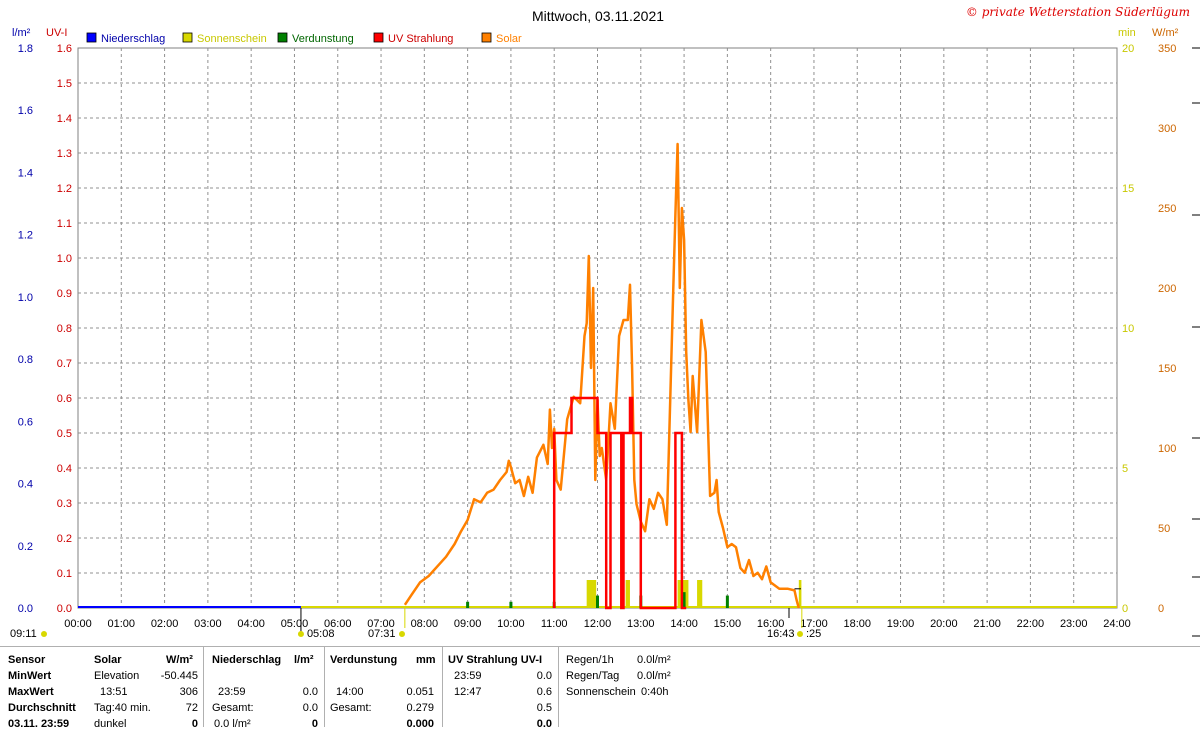 The image size is (1200, 730). What do you see at coordinates (1167, 449) in the screenshot?
I see `right-outer-tick: 100` at bounding box center [1167, 449].